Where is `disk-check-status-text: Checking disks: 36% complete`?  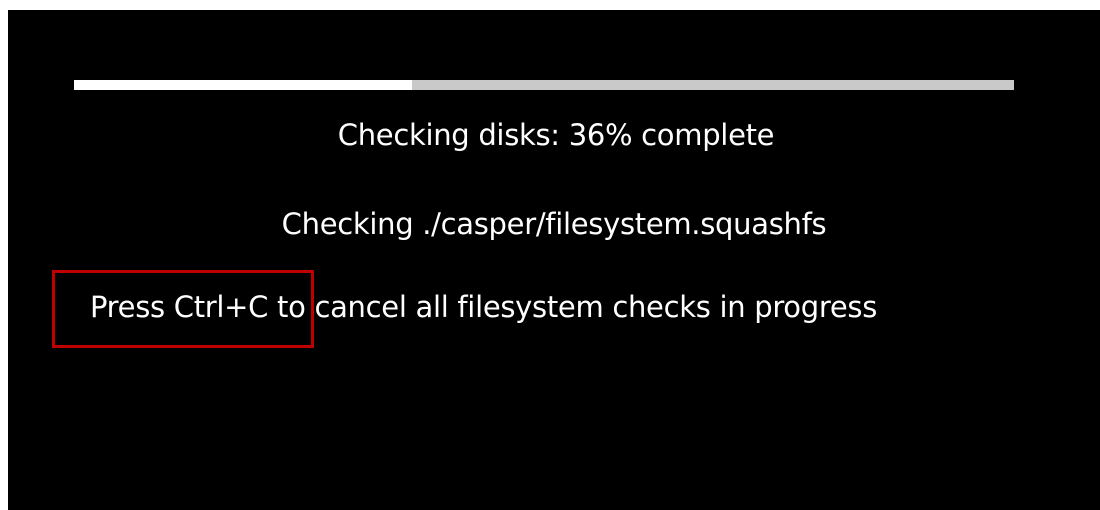 disk-check-status-text: Checking disks: 36% complete is located at coordinates (556, 135).